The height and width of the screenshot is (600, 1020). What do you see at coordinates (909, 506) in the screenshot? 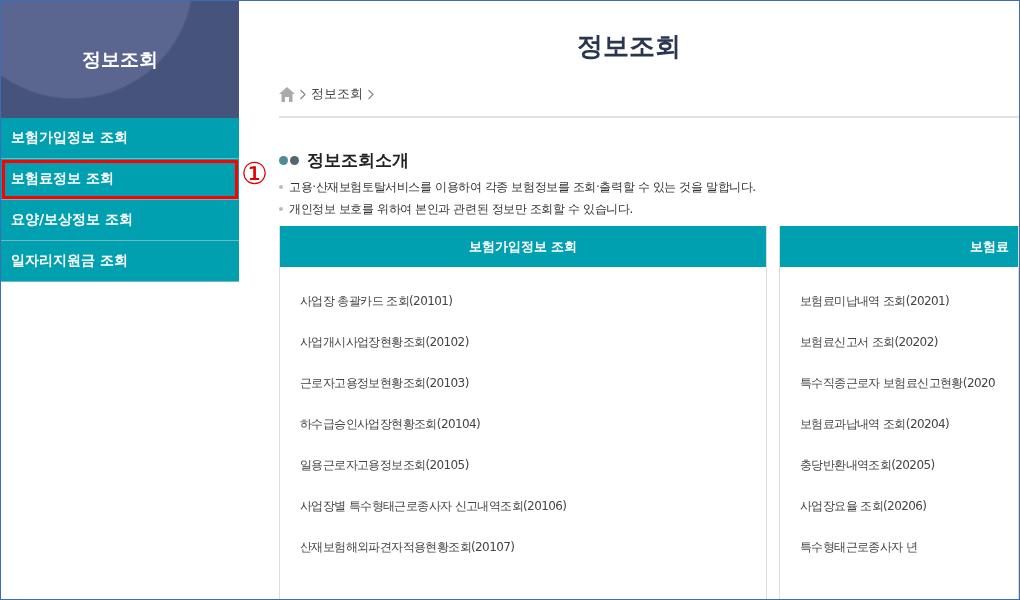
I see `menu-link: 사업장요율 조회(20206)` at bounding box center [909, 506].